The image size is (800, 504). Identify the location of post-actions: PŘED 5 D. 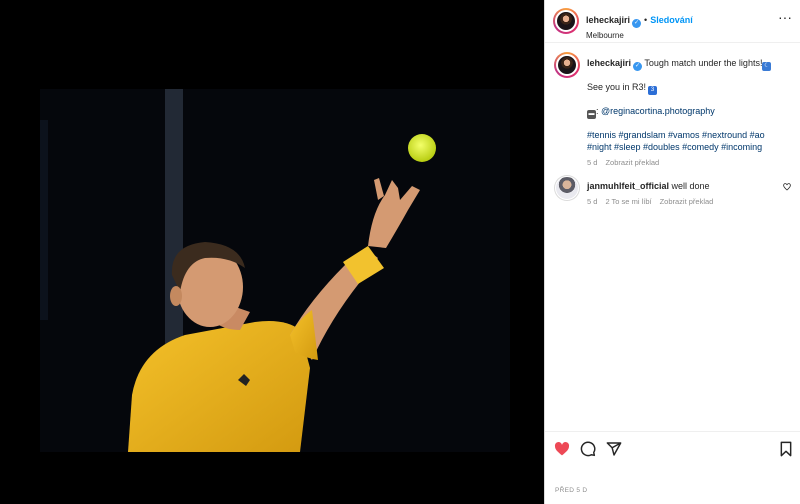
(672, 467).